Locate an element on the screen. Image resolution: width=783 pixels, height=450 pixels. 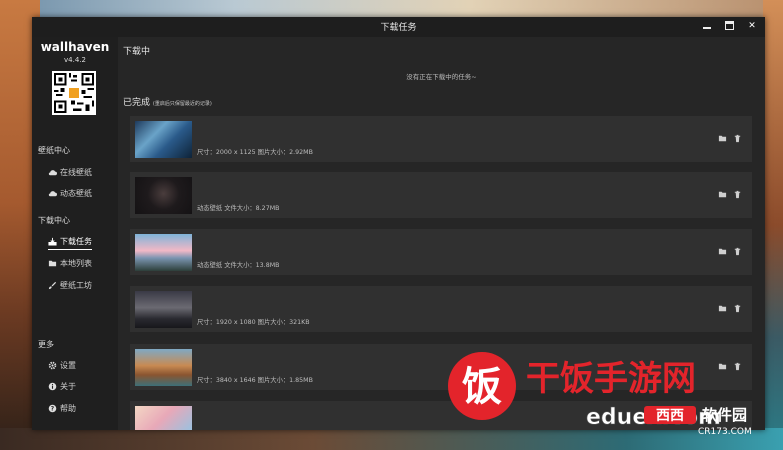
list-item: 尺寸：3840 x 1646 图片大小：1.85MB is located at coordinates (441, 367).